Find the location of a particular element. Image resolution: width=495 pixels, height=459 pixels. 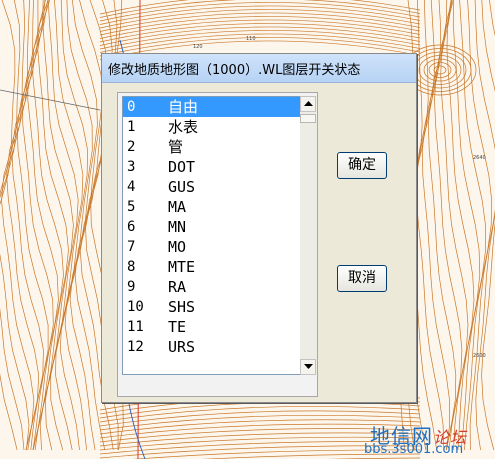

layer-index: 4 is located at coordinates (131, 187).